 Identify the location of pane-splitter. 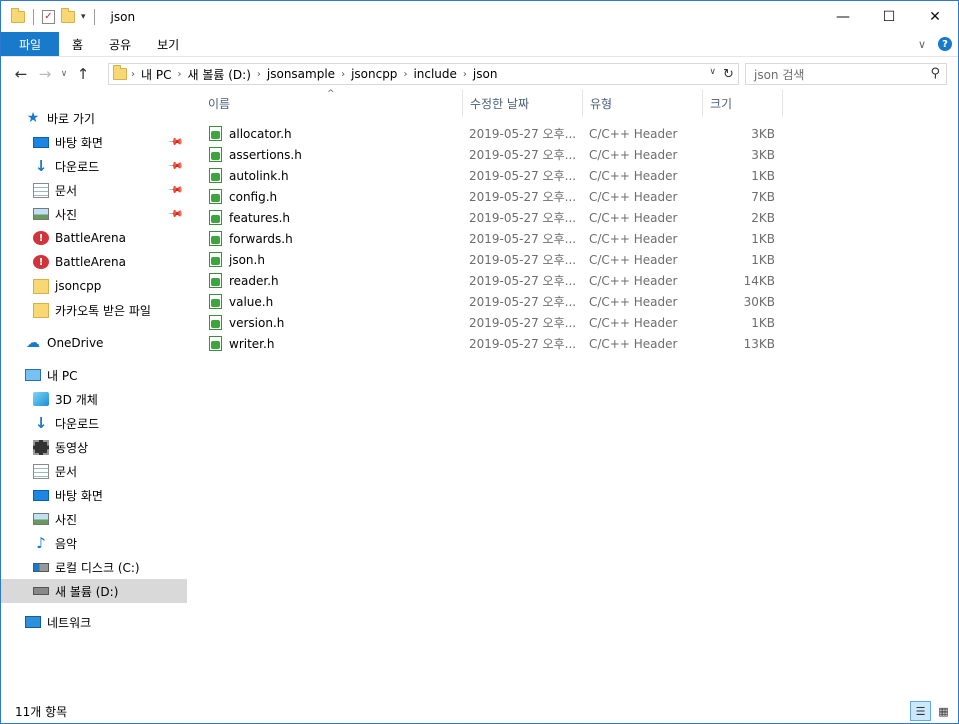
(190, 395).